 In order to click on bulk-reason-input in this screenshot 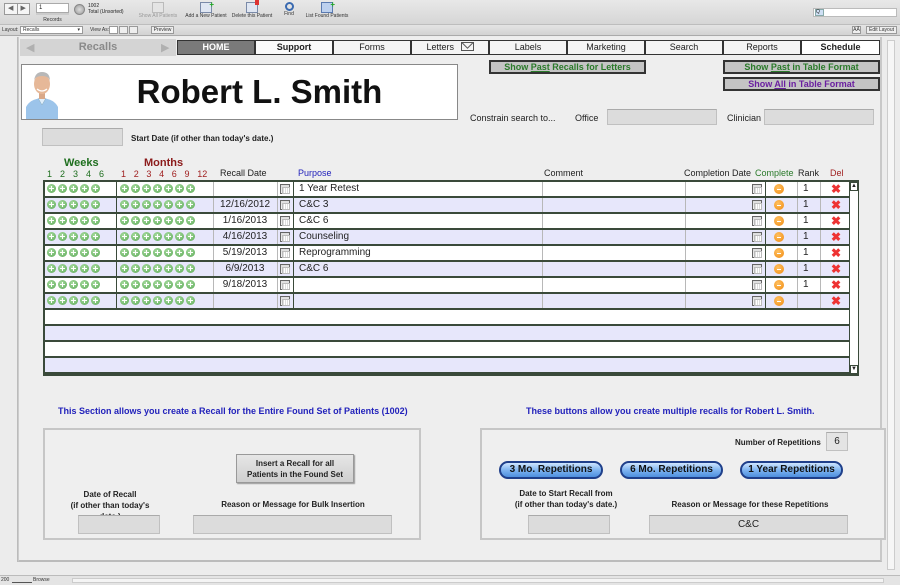, I will do `click(292, 524)`.